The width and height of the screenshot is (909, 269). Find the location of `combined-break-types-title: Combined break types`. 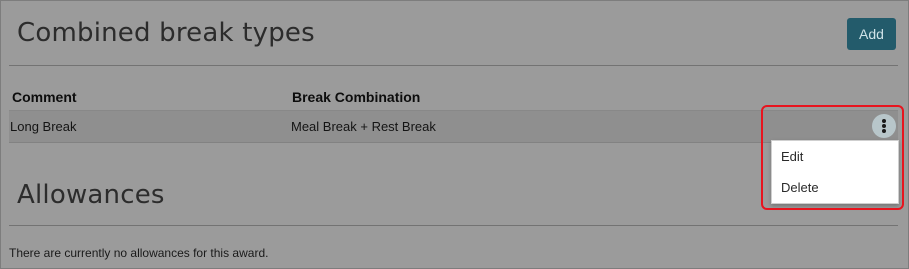

combined-break-types-title: Combined break types is located at coordinates (166, 33).